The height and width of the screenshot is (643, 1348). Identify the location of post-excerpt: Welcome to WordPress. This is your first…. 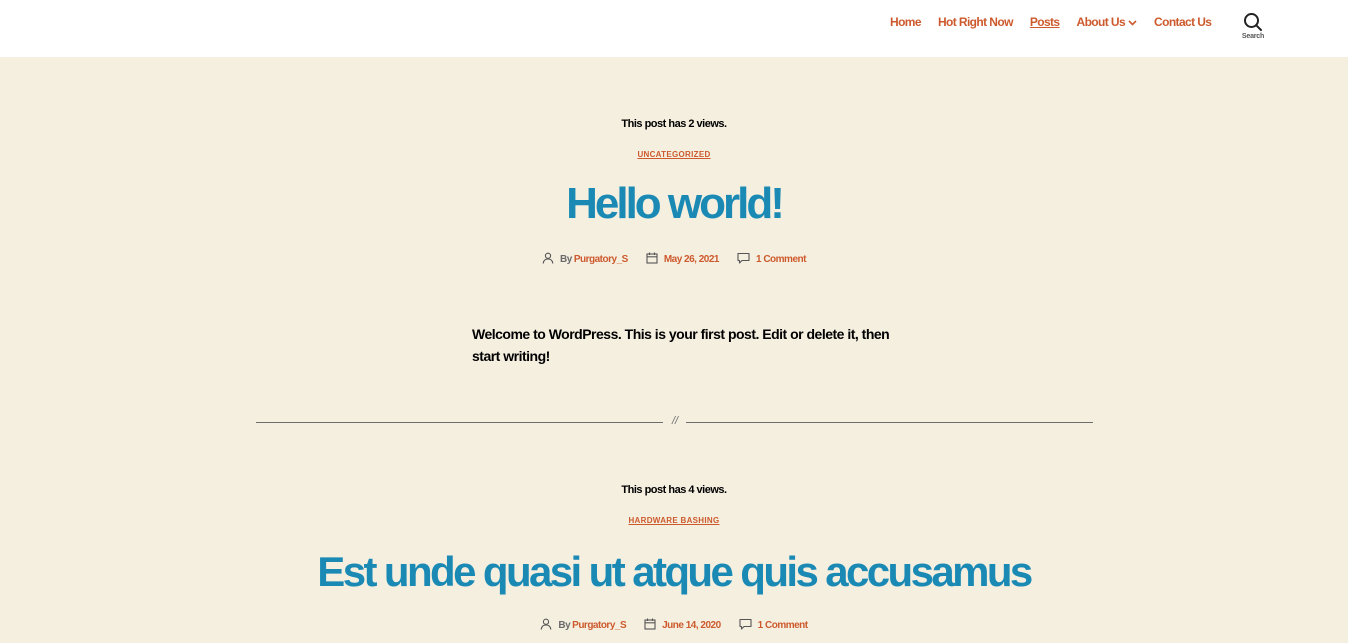
(681, 345).